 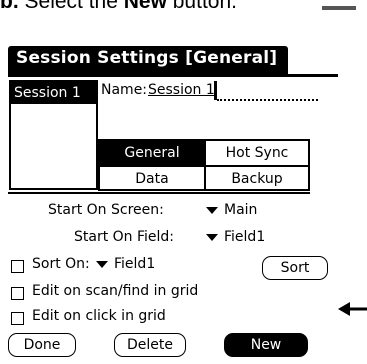 I want to click on name-field-underline, so click(x=267, y=100).